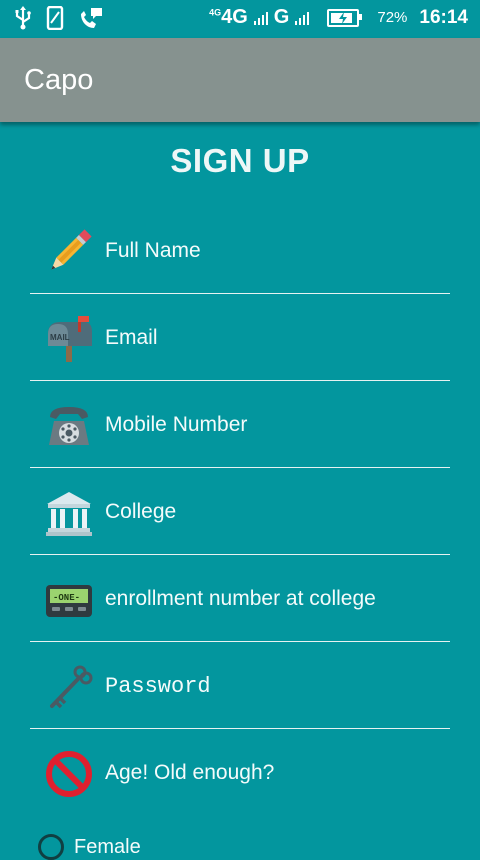  I want to click on classical-building-icon, so click(69, 514).